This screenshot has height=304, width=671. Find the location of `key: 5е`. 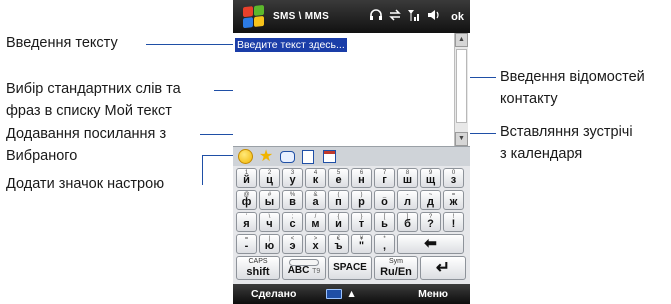

key: 5е is located at coordinates (338, 178).